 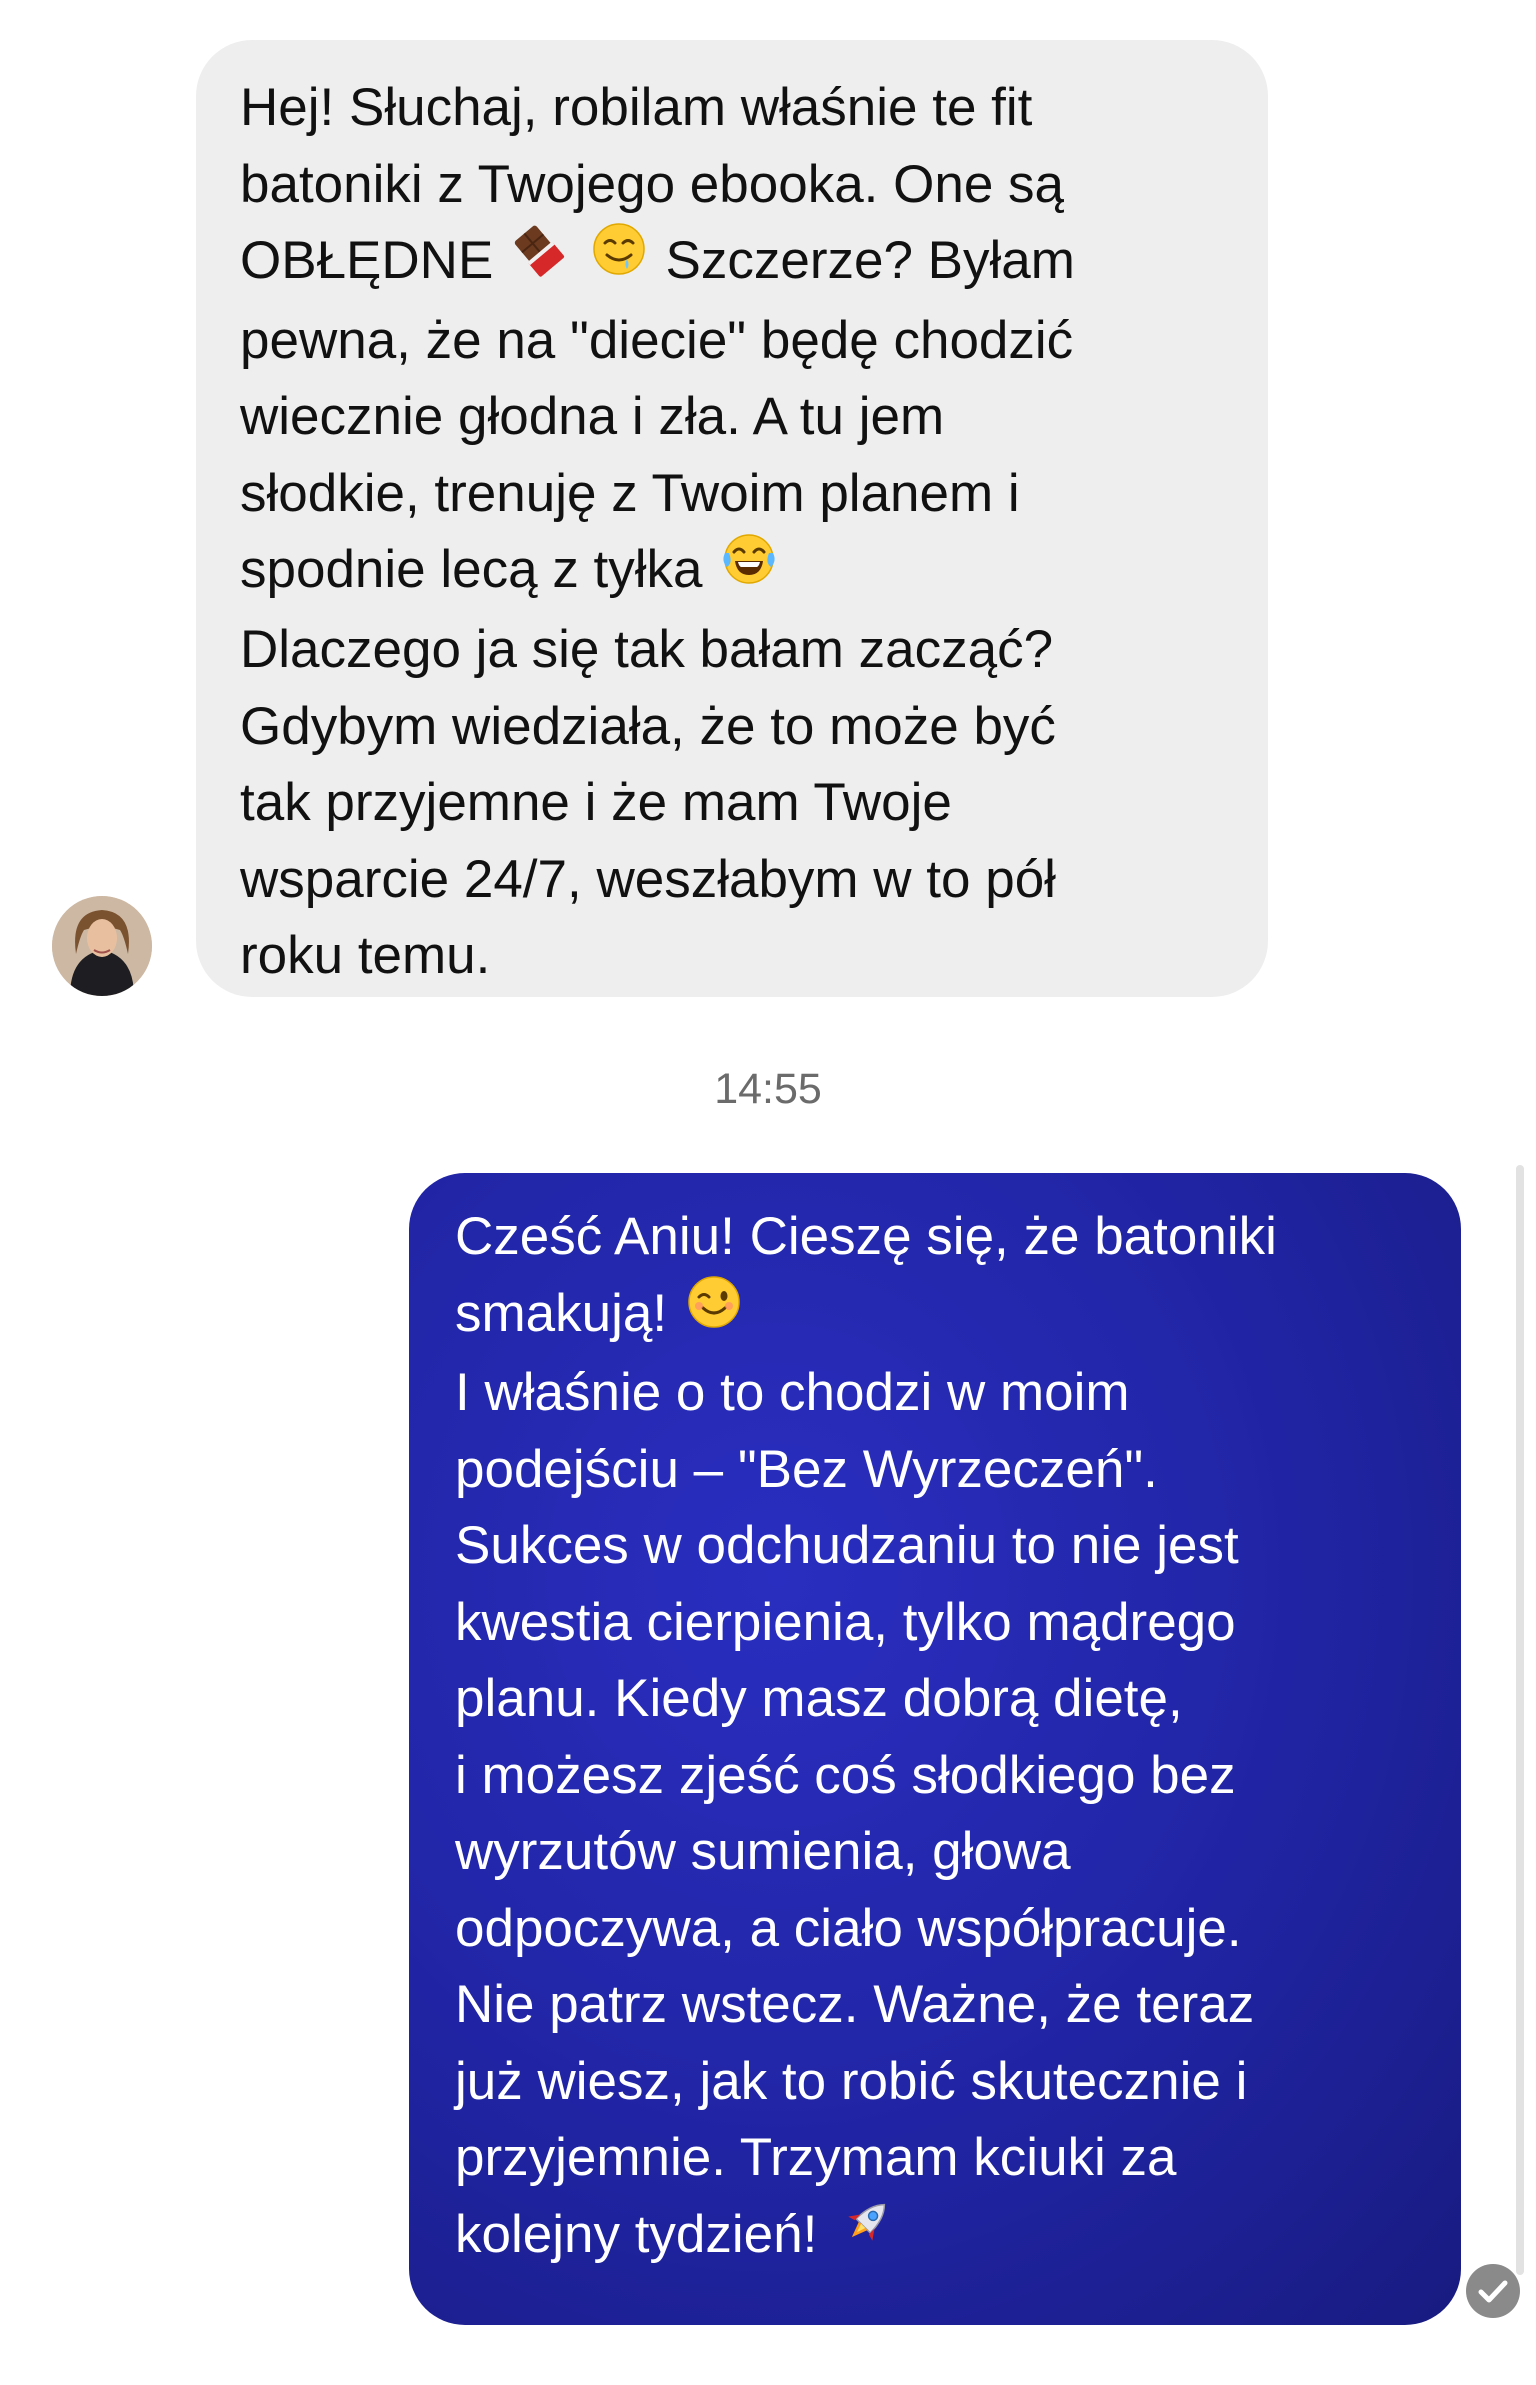 I want to click on message-line-with-emoji: OBŁĘDNE Szczerze? Byłam, so click(x=734, y=263).